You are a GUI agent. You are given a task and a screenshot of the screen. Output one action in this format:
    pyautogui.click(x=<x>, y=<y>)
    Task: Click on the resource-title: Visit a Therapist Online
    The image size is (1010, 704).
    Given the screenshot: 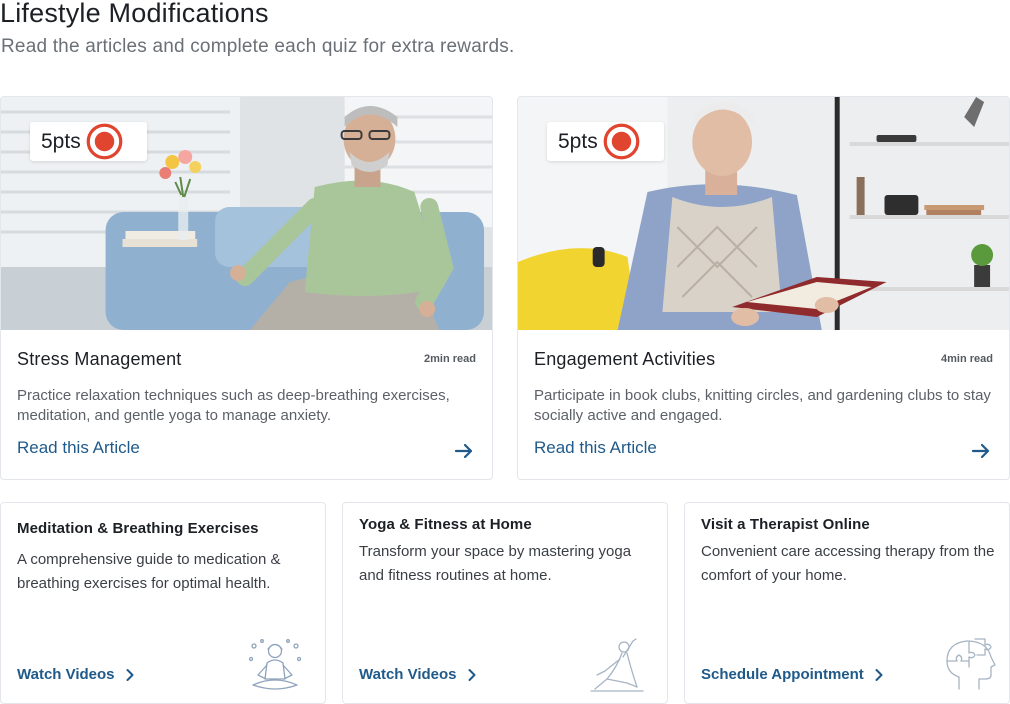 What is the action you would take?
    pyautogui.click(x=785, y=524)
    